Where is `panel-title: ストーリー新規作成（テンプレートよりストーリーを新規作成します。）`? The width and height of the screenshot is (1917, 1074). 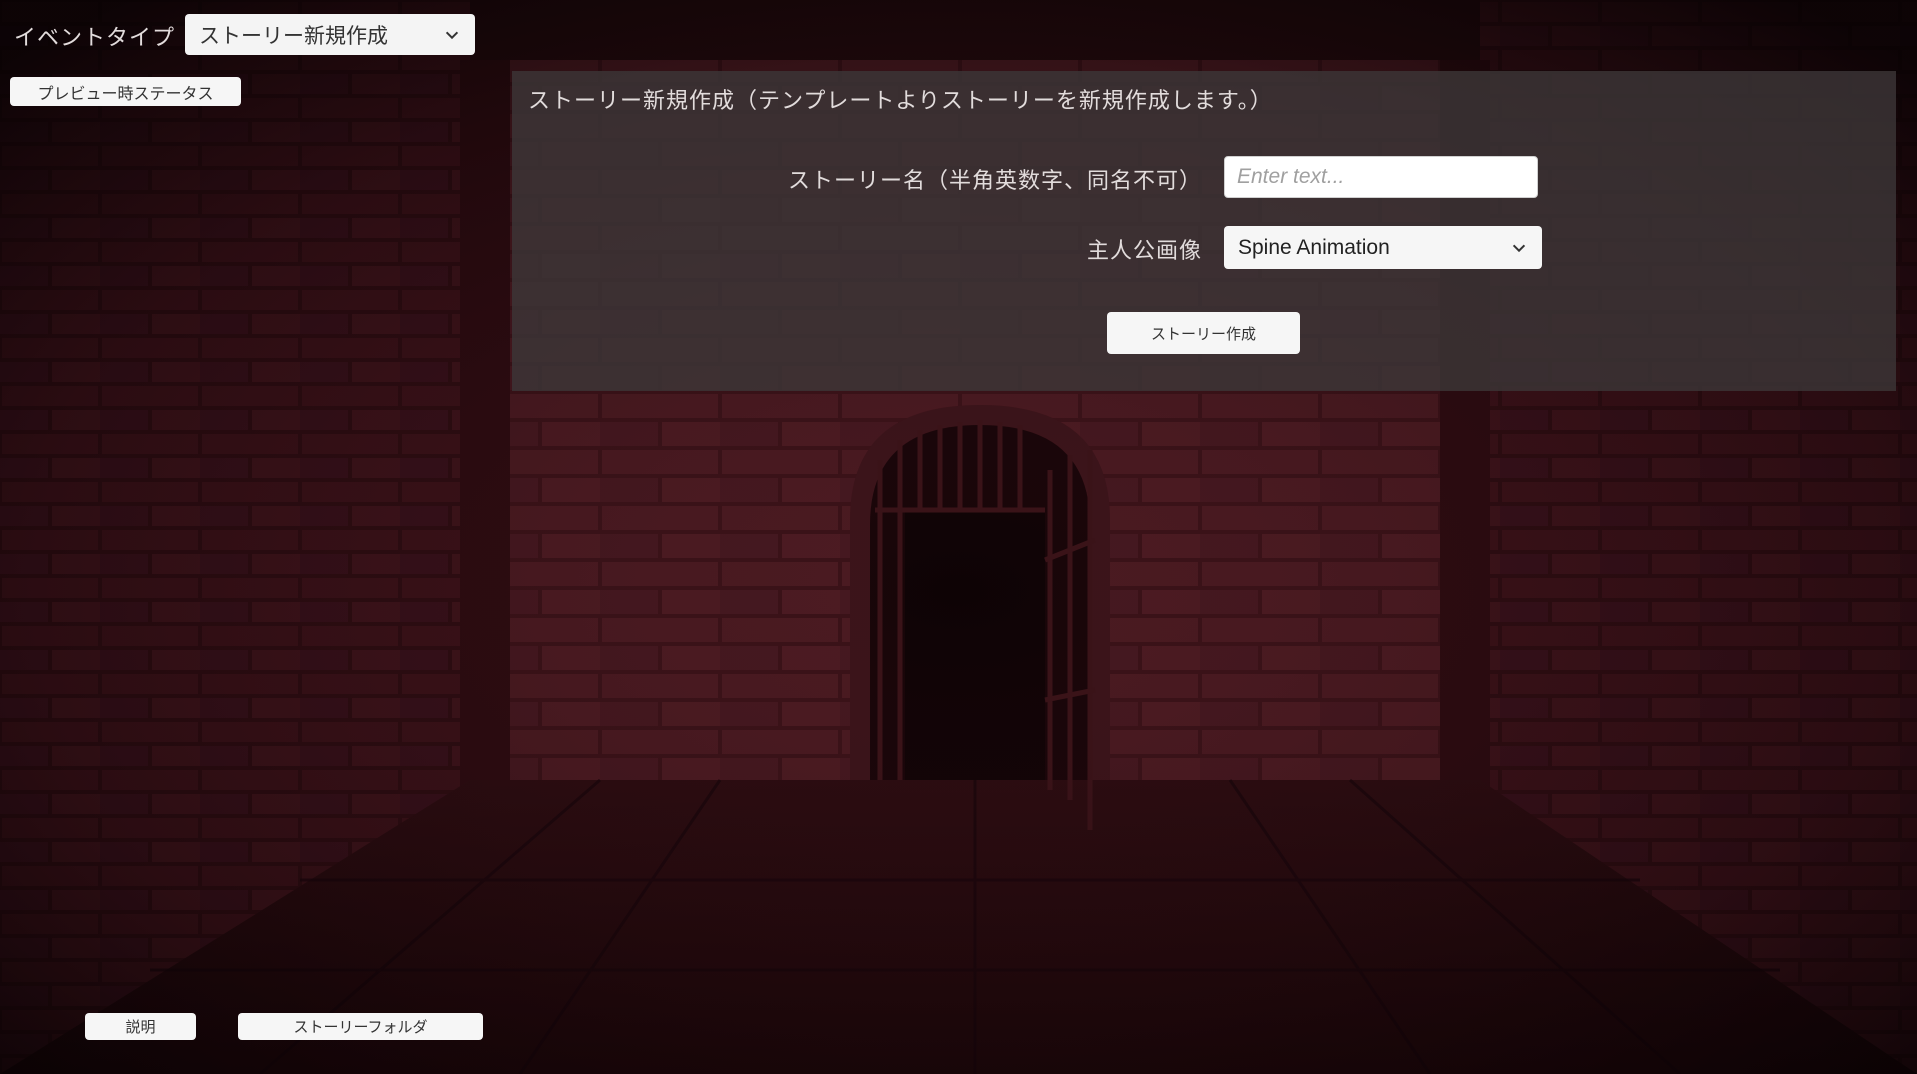 panel-title: ストーリー新規作成（テンプレートよりストーリーを新規作成します。） is located at coordinates (900, 101).